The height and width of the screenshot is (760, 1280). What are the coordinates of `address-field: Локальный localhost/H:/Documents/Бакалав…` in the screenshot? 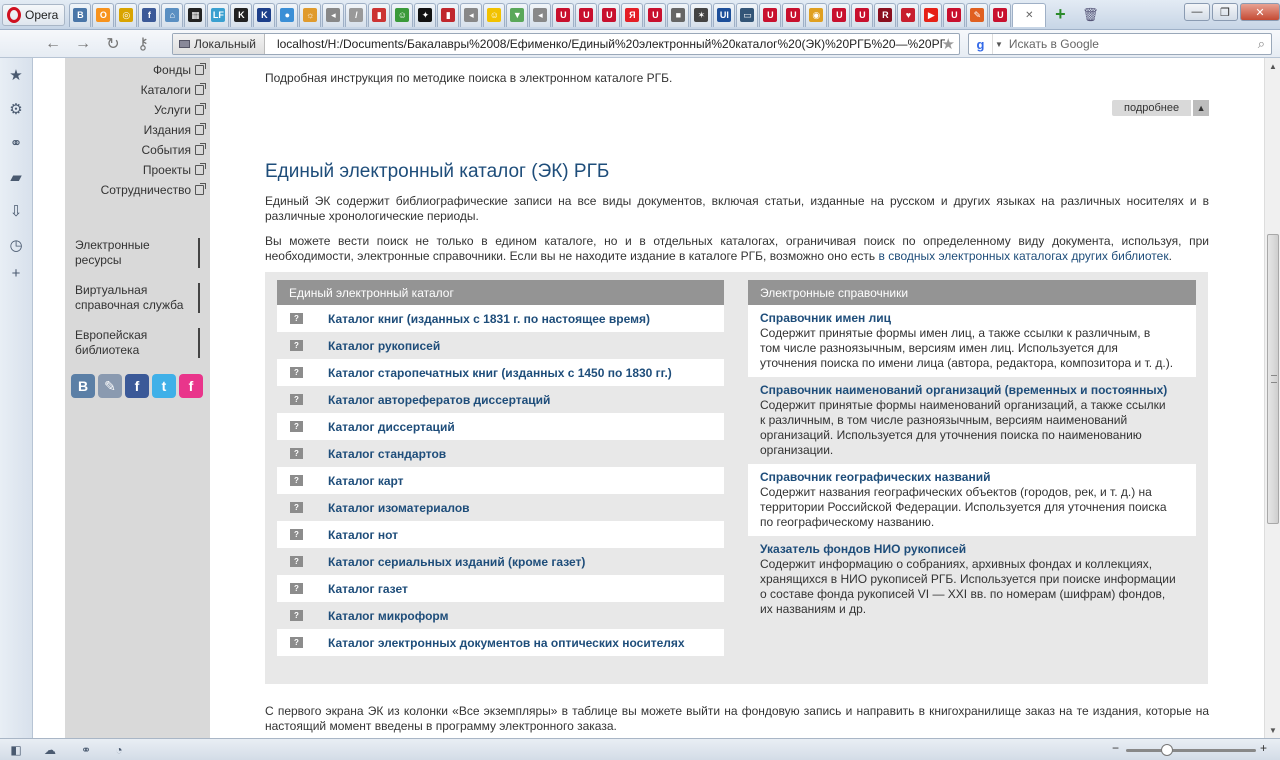 It's located at (566, 44).